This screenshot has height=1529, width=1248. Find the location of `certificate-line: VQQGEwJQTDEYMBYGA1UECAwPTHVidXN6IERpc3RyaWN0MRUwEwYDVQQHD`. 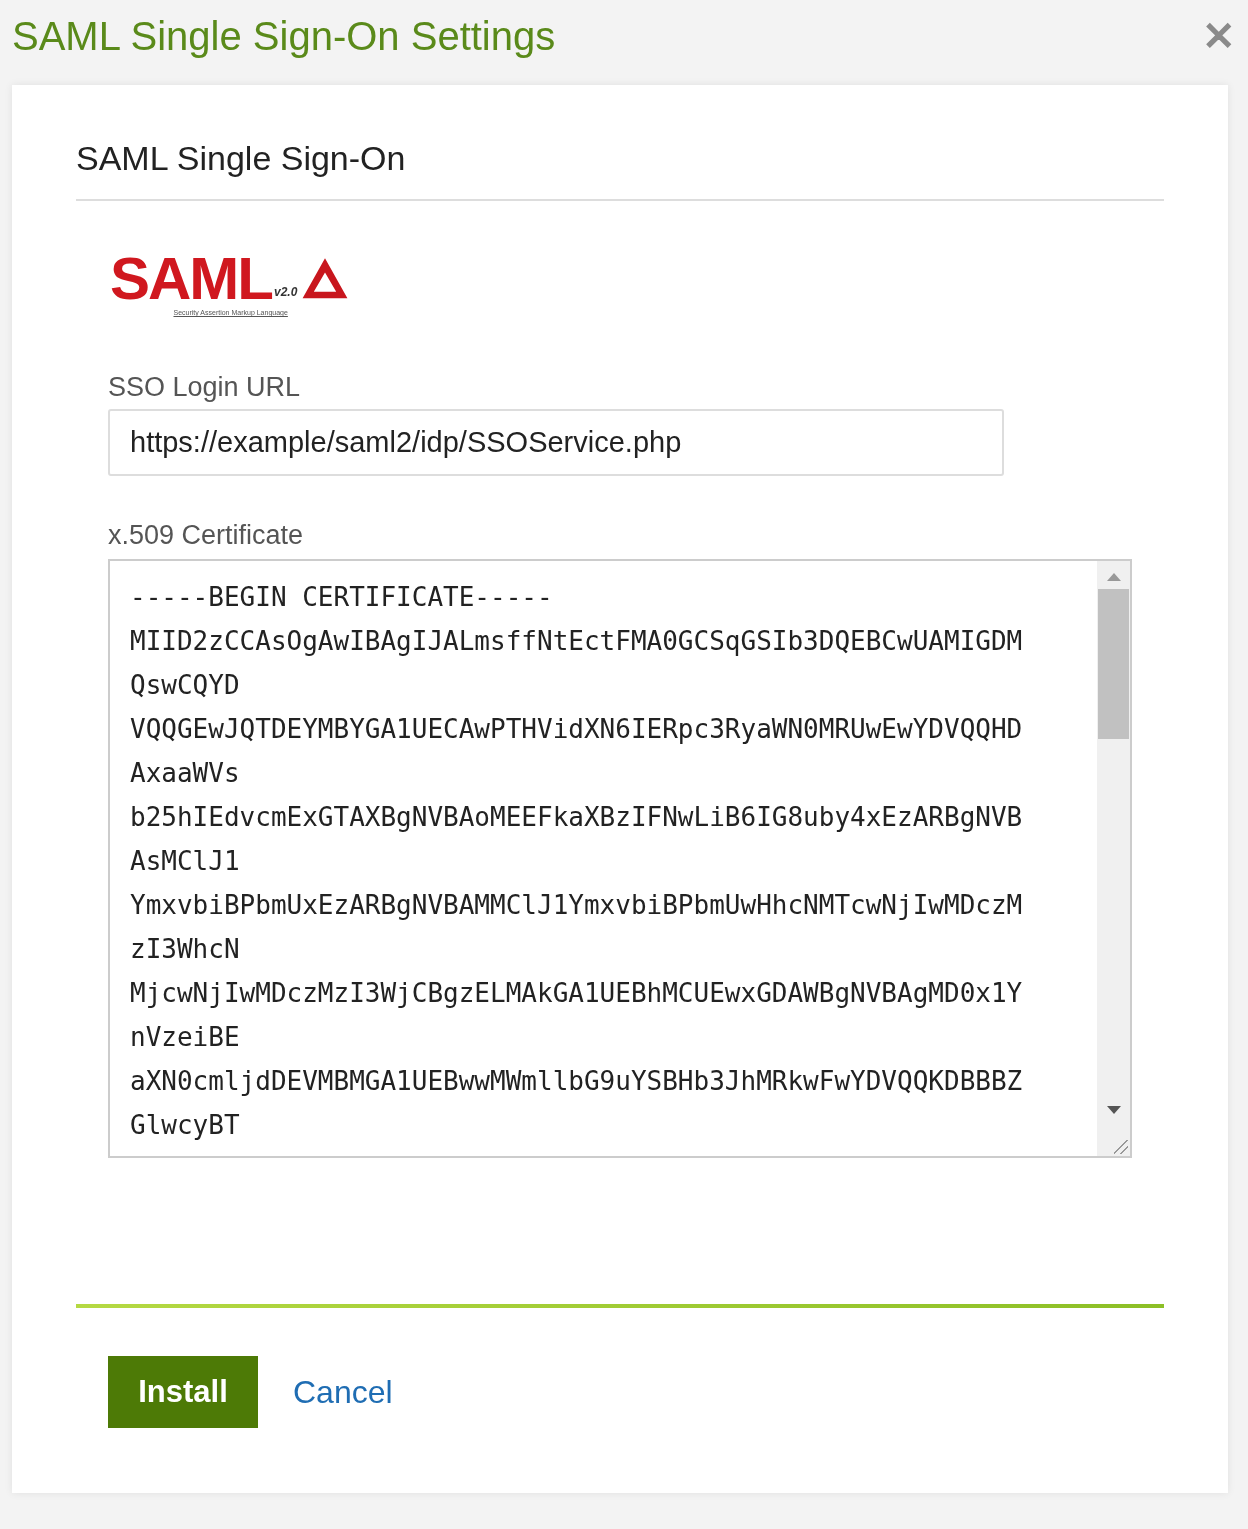

certificate-line: VQQGEwJQTDEYMBYGA1UECAwPTHVidXN6IERpc3RyaWN0MRUwEwYDVQQHD is located at coordinates (577, 729).